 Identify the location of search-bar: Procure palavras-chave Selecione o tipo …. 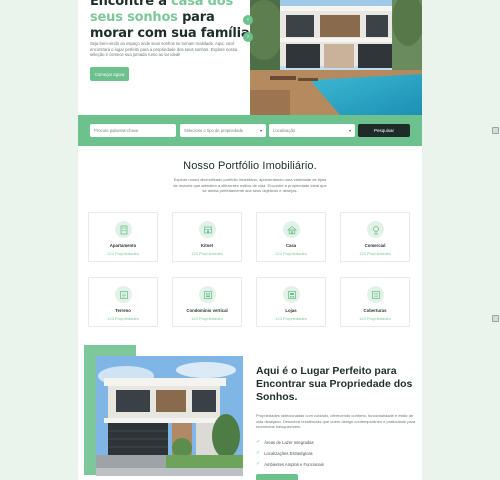
(250, 130).